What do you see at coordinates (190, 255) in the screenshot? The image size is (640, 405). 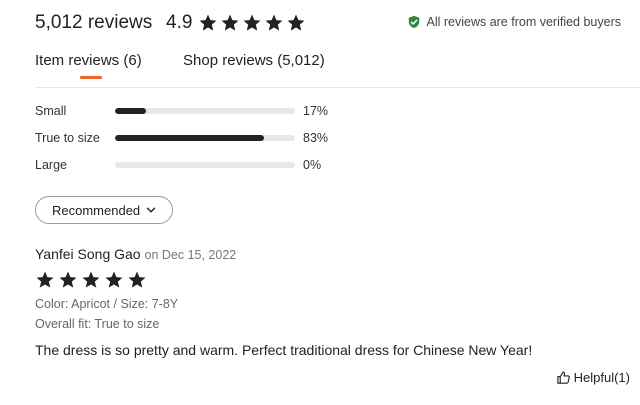 I see `review-date: on Dec 15, 2022` at bounding box center [190, 255].